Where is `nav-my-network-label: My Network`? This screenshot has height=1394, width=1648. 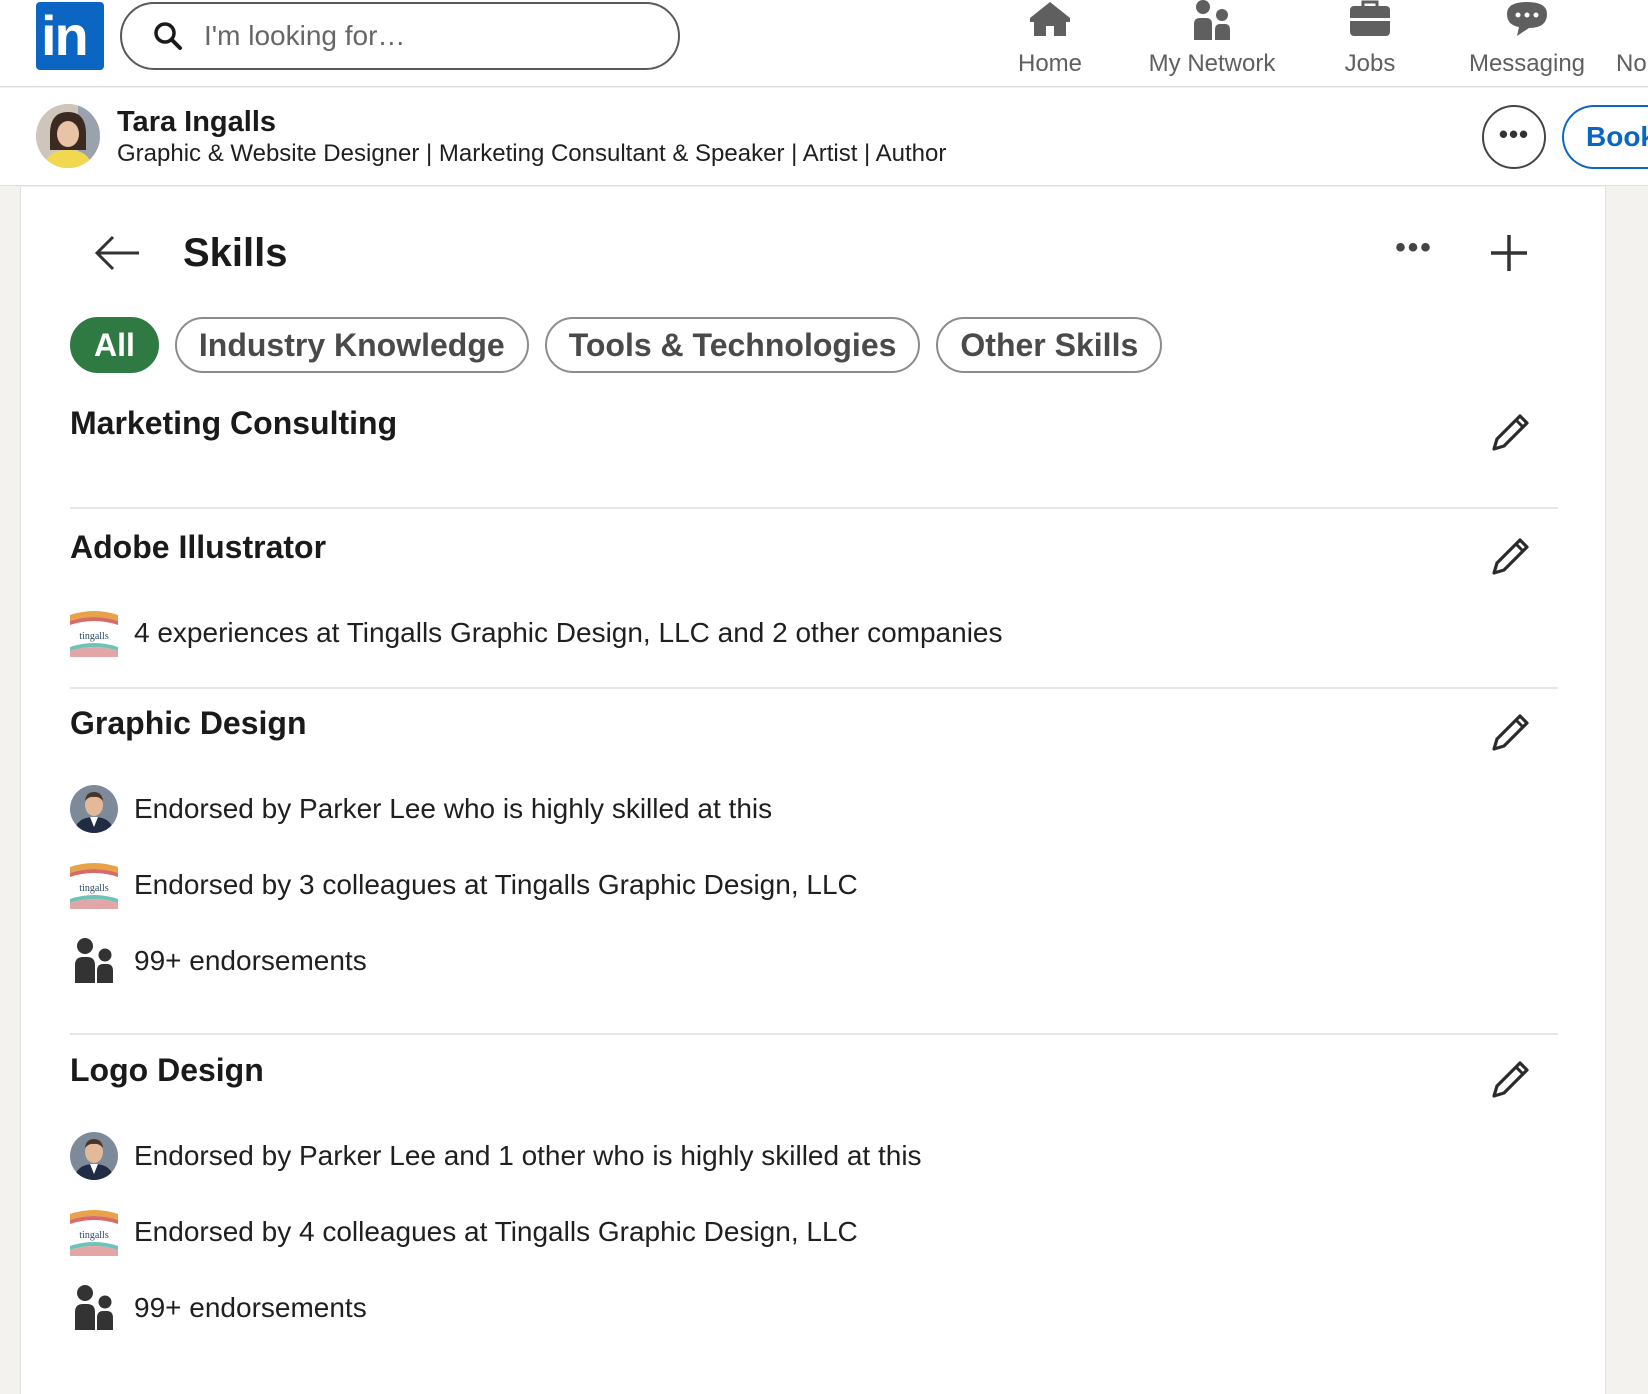 nav-my-network-label: My Network is located at coordinates (1212, 63).